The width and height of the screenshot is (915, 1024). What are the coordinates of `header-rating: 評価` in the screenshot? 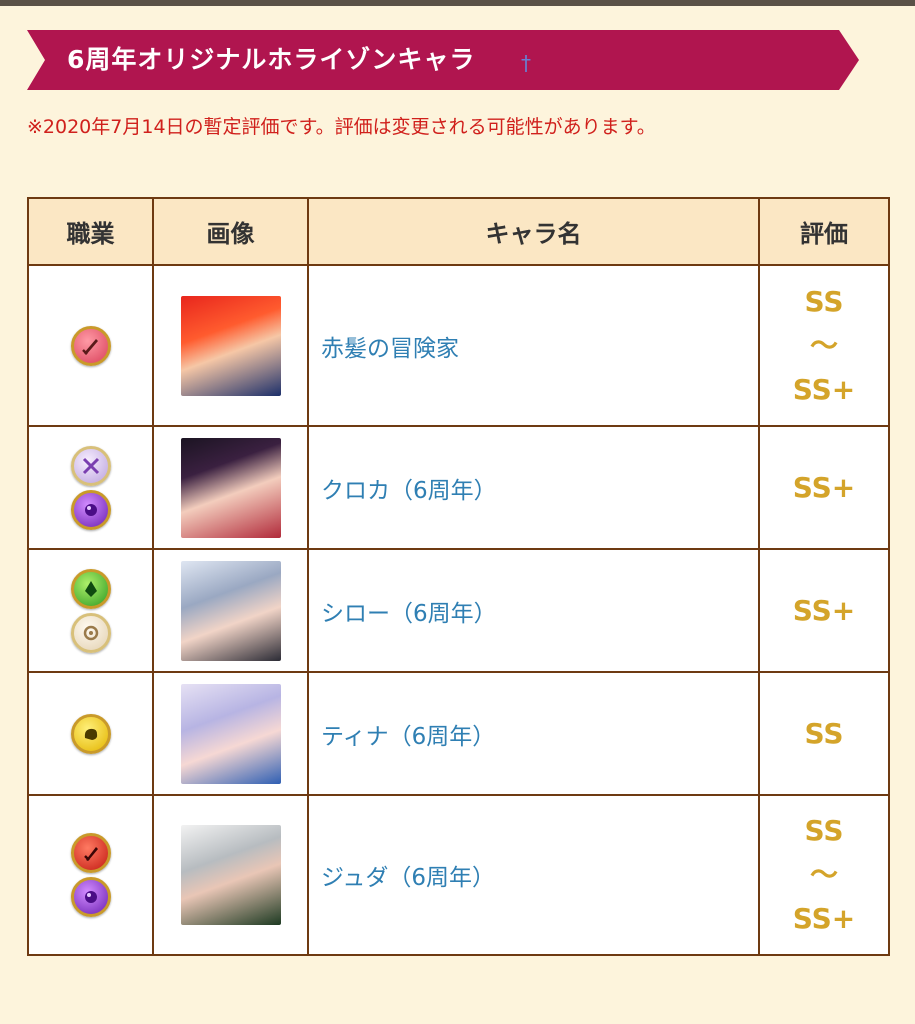 It's located at (824, 231).